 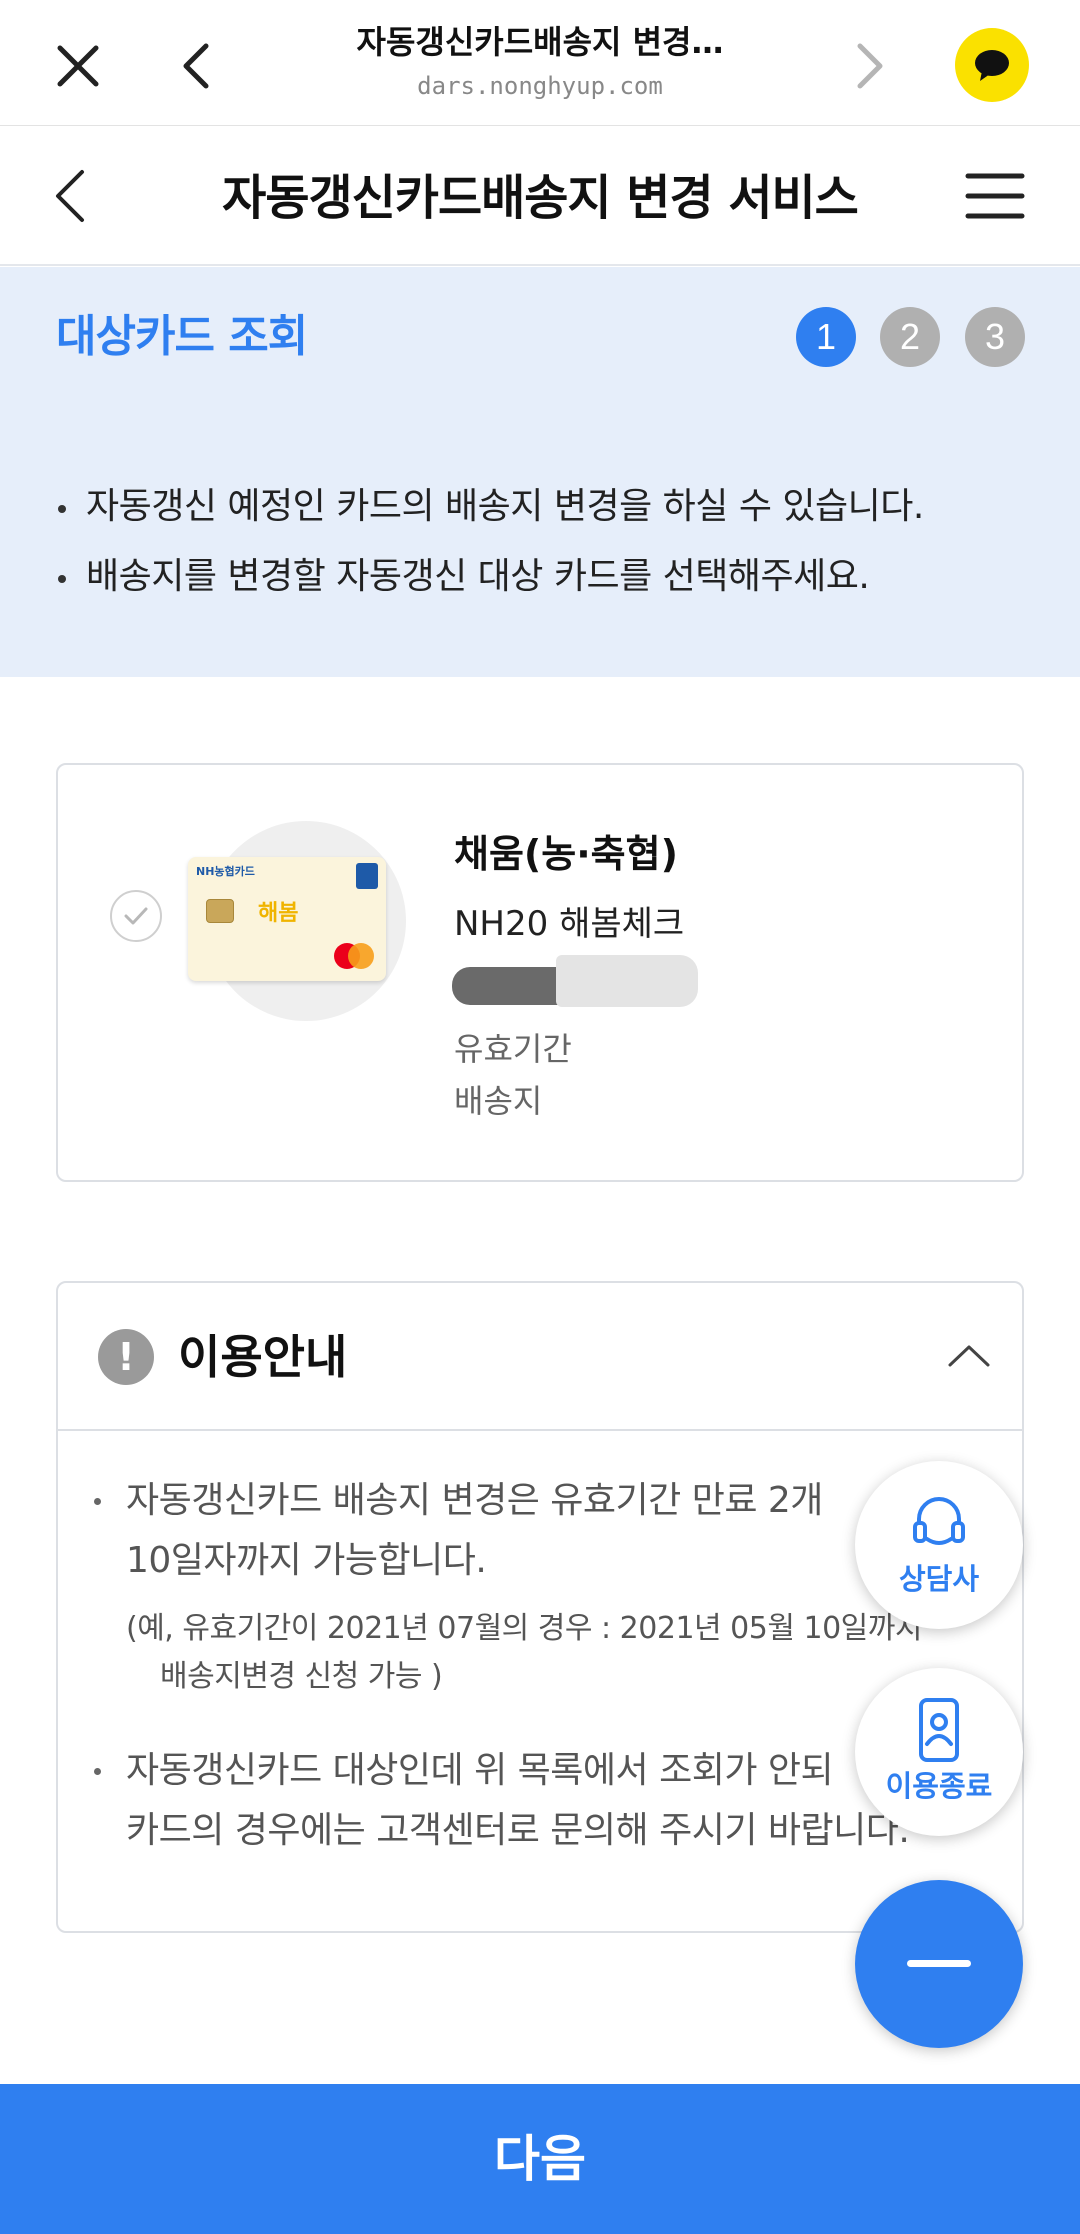 I want to click on notice-item-line: 카드의 경우에는 고객센터로 문의해 주시기 바랍니다., so click(x=518, y=1830).